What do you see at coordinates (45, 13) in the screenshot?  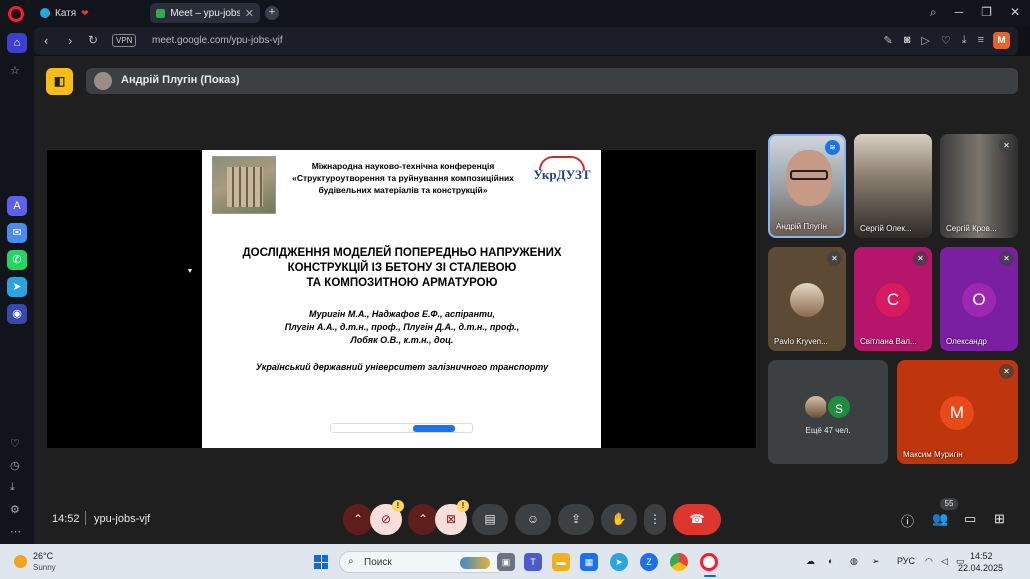 I see `telegram-icon` at bounding box center [45, 13].